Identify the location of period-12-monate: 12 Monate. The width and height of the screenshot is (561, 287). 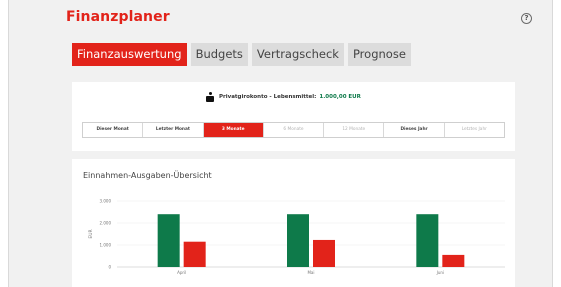
(354, 130).